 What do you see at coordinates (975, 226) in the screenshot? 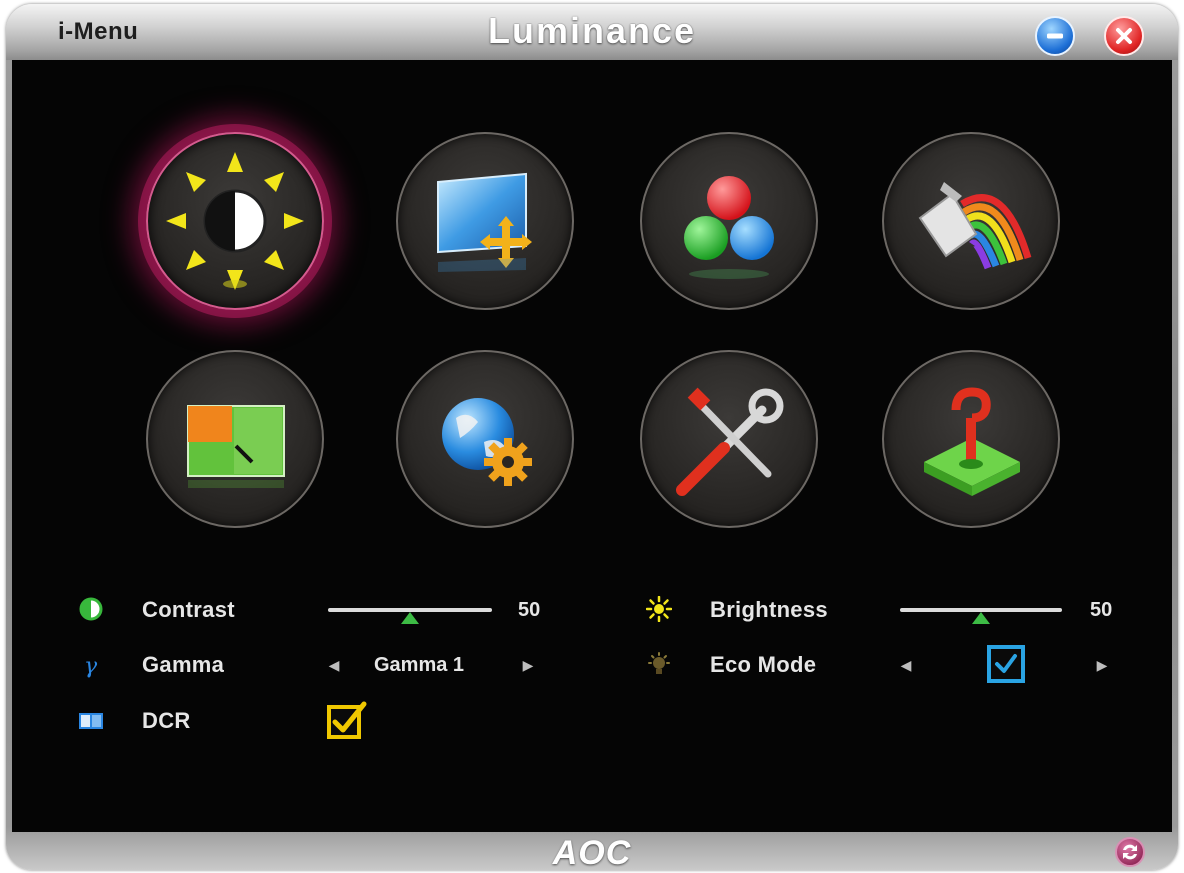
I see `color-boost-rainbow-icon` at bounding box center [975, 226].